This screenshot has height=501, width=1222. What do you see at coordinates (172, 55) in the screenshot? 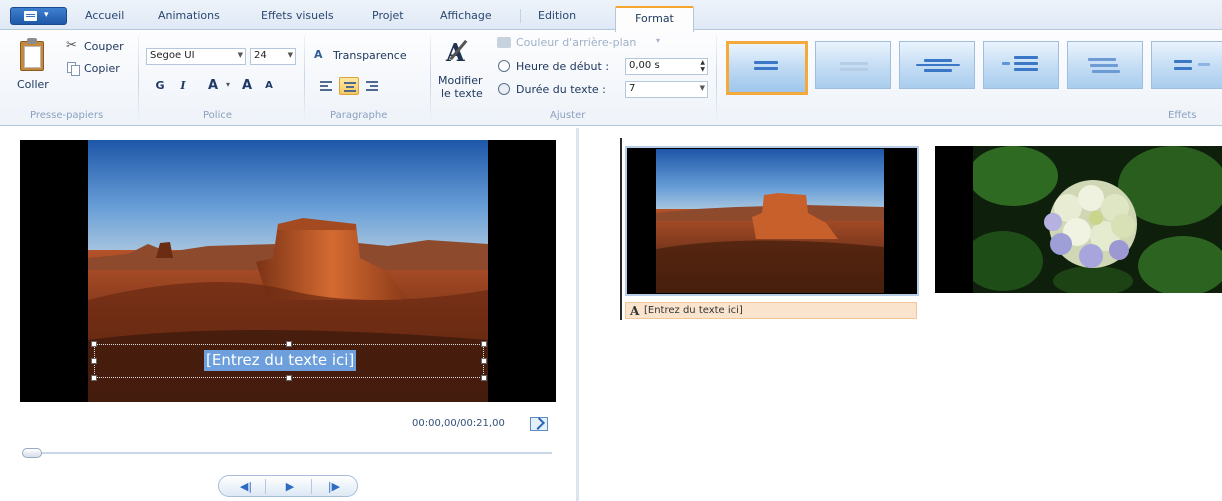
I see `font-family-value: Segoe UI` at bounding box center [172, 55].